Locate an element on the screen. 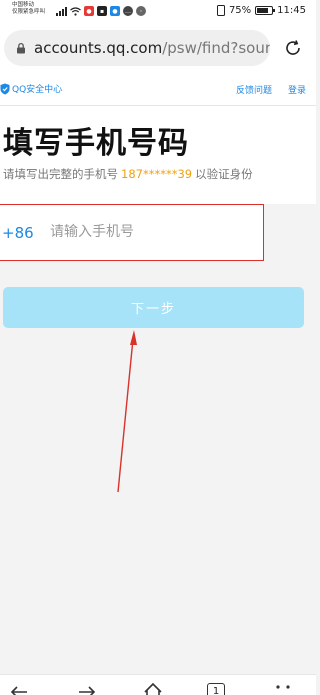 The width and height of the screenshot is (320, 695). carrier-name: 中国移动 is located at coordinates (23, 5).